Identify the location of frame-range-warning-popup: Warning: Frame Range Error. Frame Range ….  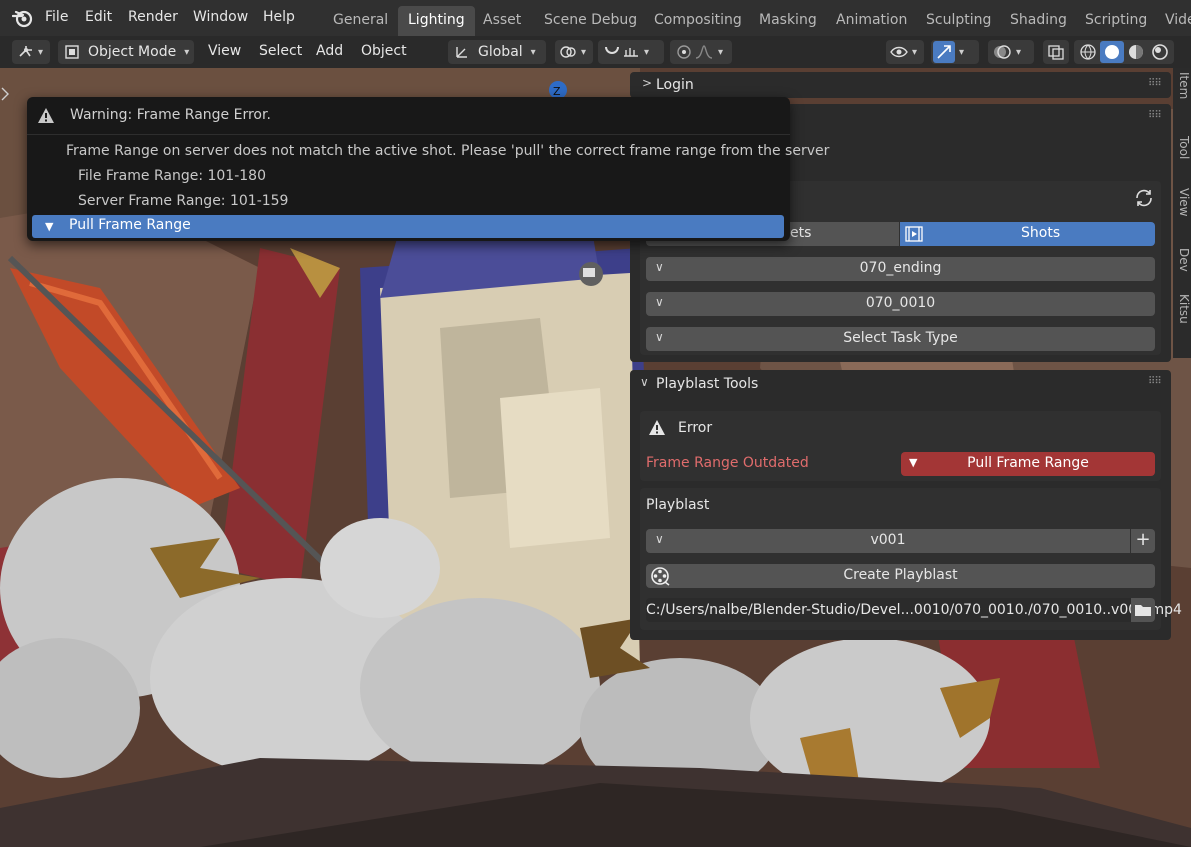
(428, 169).